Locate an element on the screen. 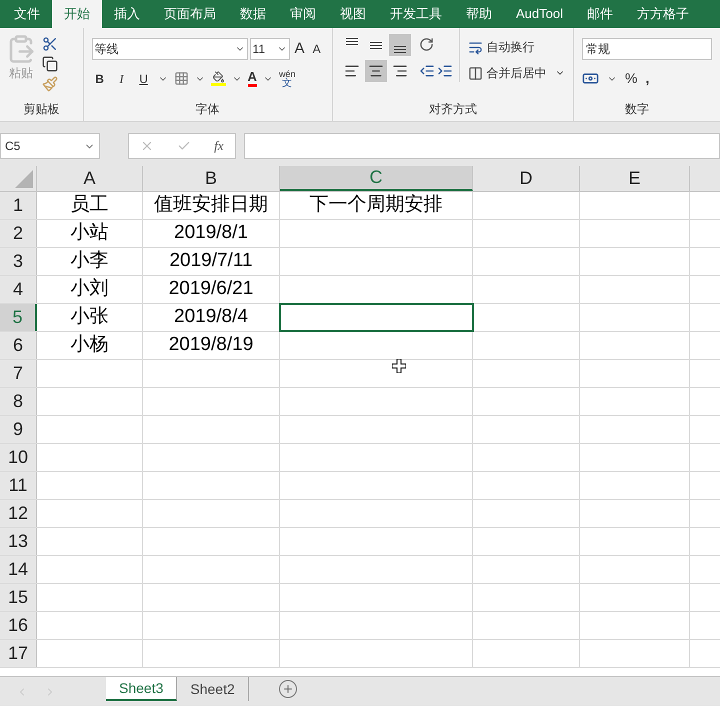 This screenshot has width=720, height=710. row-header: 3 is located at coordinates (18, 261).